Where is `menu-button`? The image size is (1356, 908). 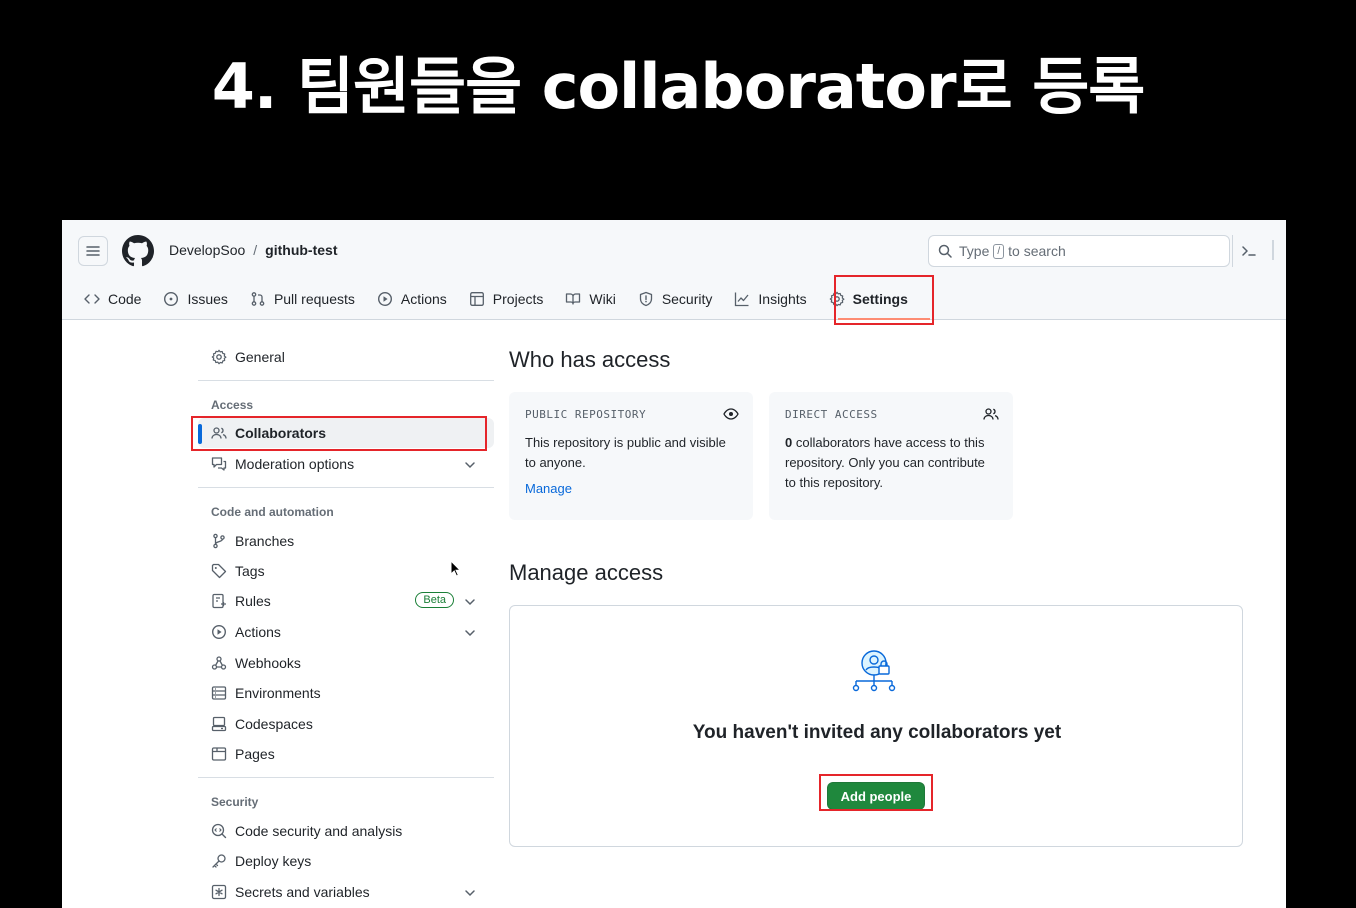
menu-button is located at coordinates (93, 251).